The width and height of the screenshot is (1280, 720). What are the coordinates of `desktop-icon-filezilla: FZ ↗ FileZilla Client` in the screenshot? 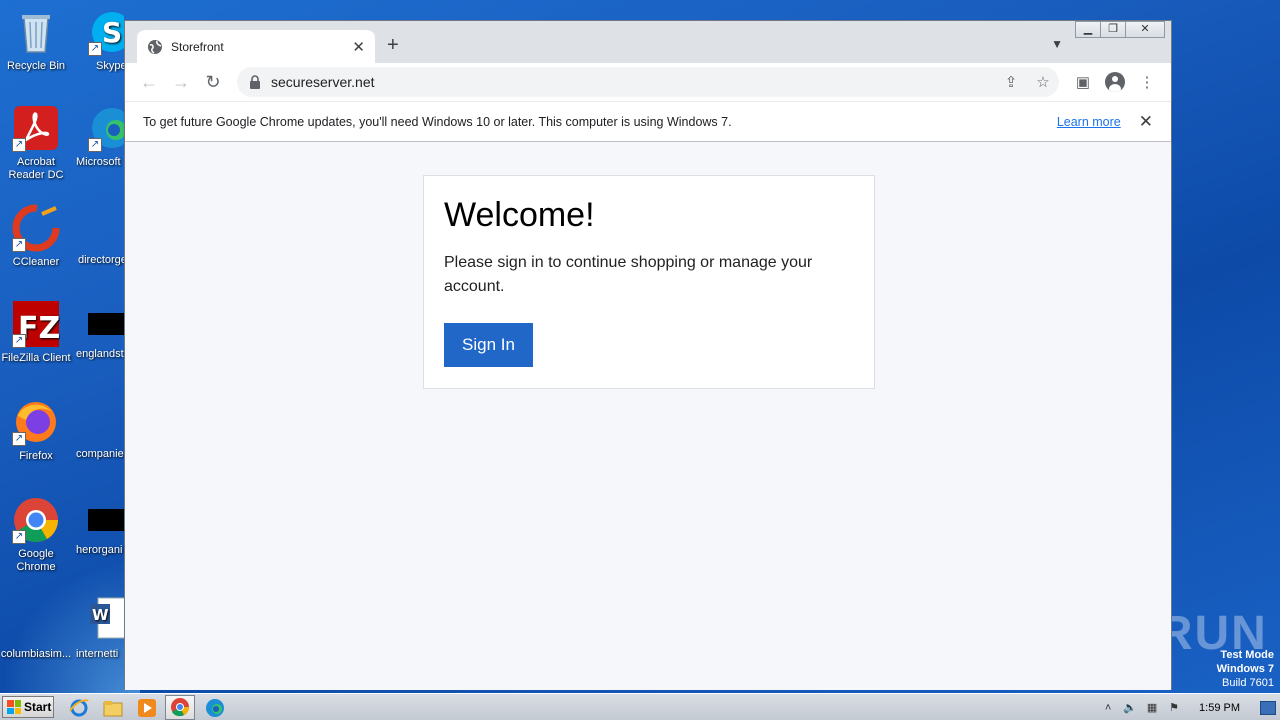 It's located at (37, 332).